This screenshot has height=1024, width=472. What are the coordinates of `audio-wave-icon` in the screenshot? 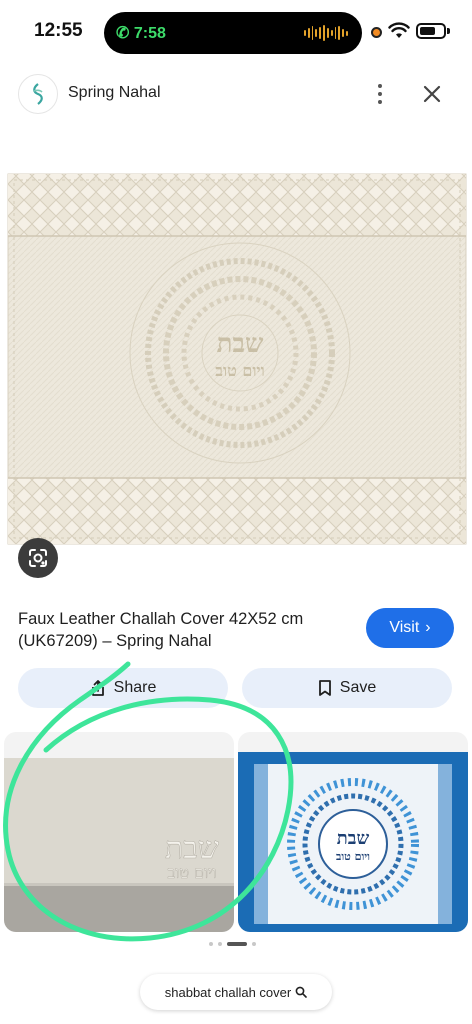 It's located at (326, 33).